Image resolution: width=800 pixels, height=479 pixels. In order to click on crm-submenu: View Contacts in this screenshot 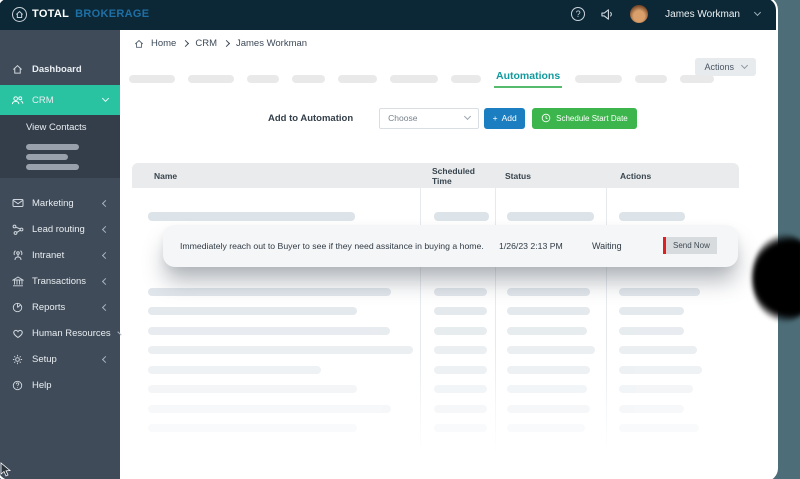, I will do `click(60, 146)`.